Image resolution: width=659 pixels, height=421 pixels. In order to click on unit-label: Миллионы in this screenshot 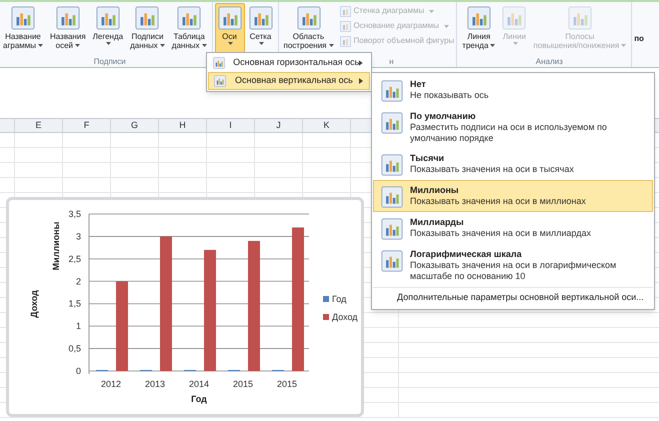, I will do `click(56, 246)`.